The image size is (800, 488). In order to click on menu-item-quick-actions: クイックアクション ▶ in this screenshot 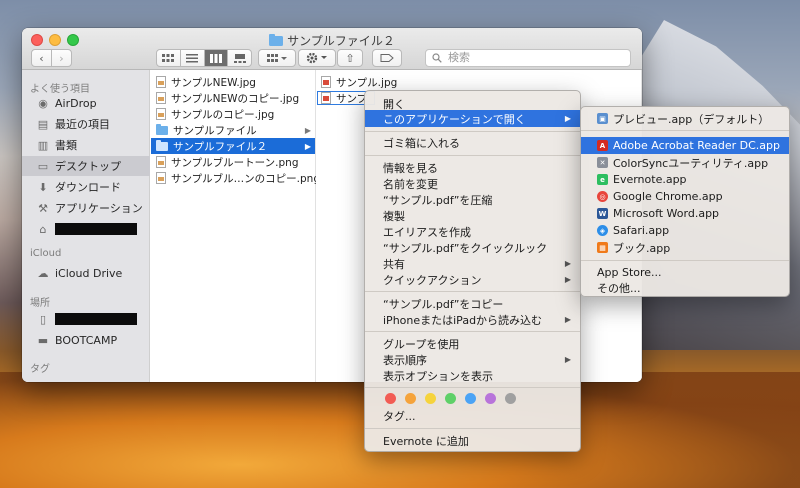, I will do `click(472, 279)`.